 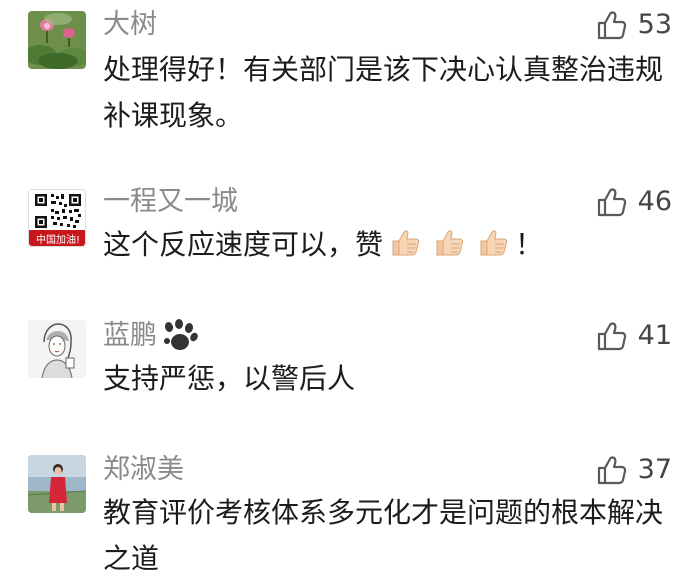 I want to click on like-count: 46, so click(x=654, y=201).